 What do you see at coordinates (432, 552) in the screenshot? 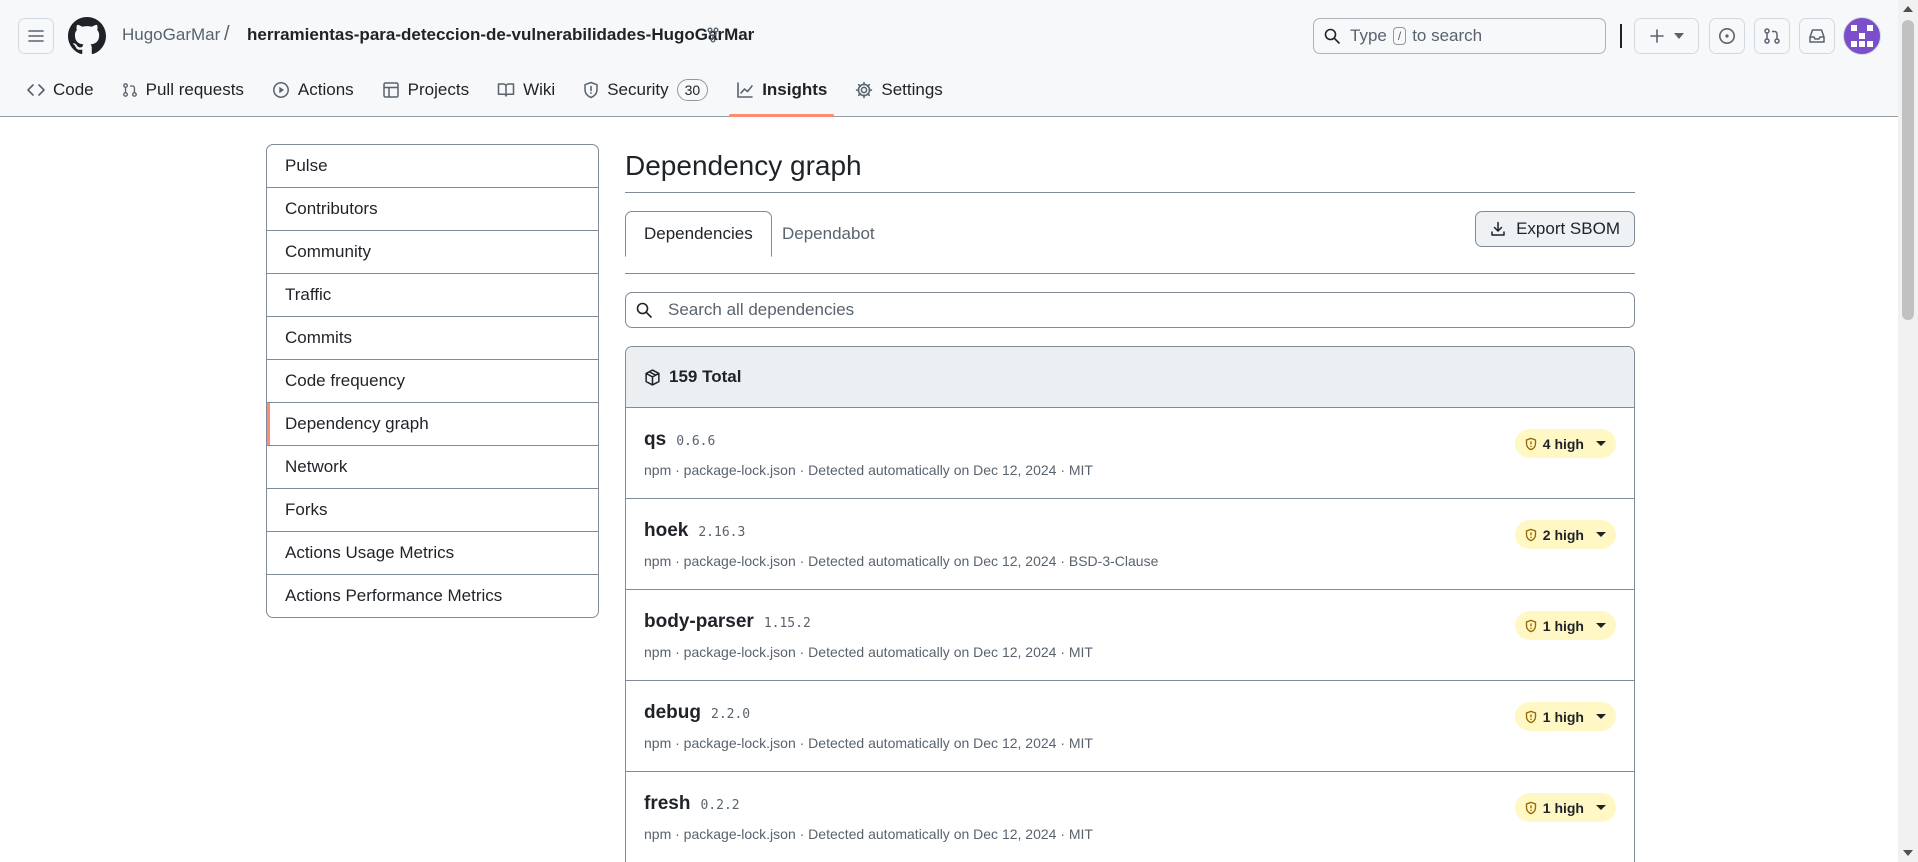
I see `sidebar-item-actions-usage-metrics: Actions Usage Metrics` at bounding box center [432, 552].